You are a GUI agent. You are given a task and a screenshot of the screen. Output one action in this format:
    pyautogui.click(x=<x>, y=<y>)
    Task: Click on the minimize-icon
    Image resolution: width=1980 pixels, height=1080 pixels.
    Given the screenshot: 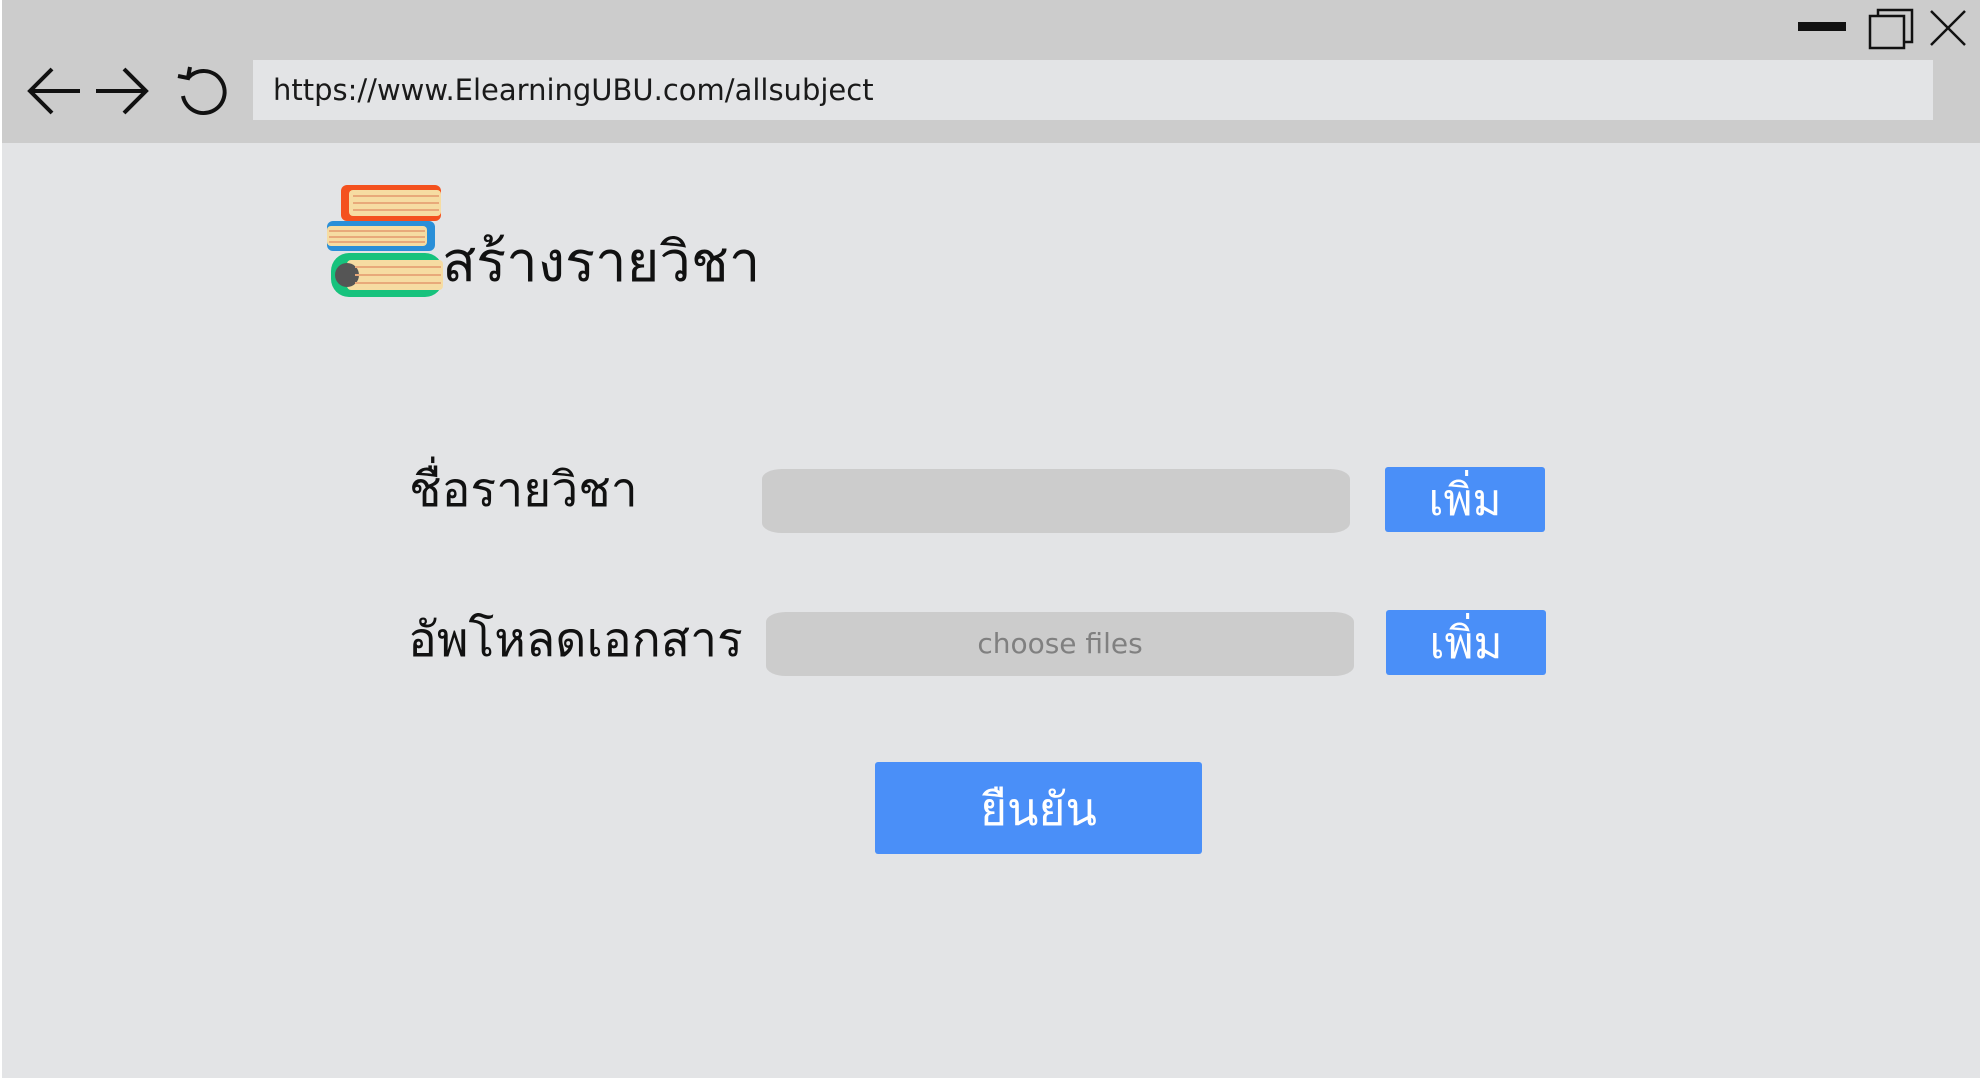 What is the action you would take?
    pyautogui.click(x=1822, y=26)
    